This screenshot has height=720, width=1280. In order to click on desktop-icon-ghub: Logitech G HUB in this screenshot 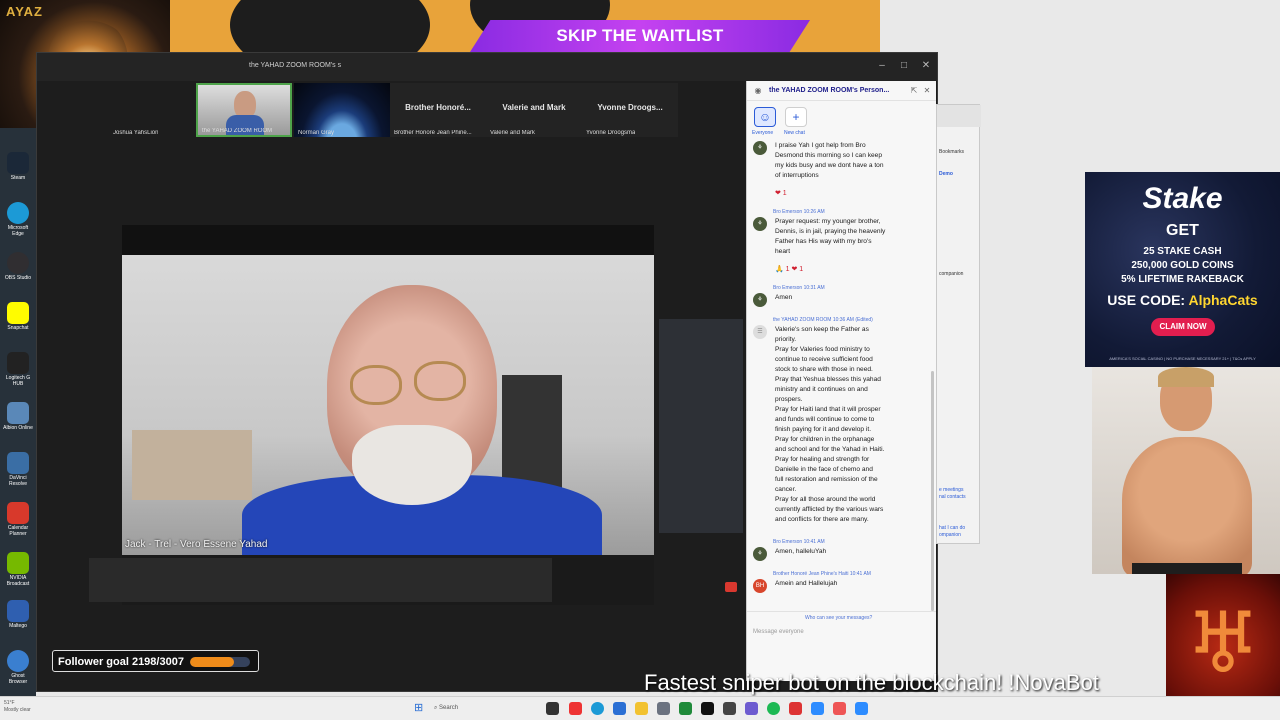, I will do `click(18, 369)`.